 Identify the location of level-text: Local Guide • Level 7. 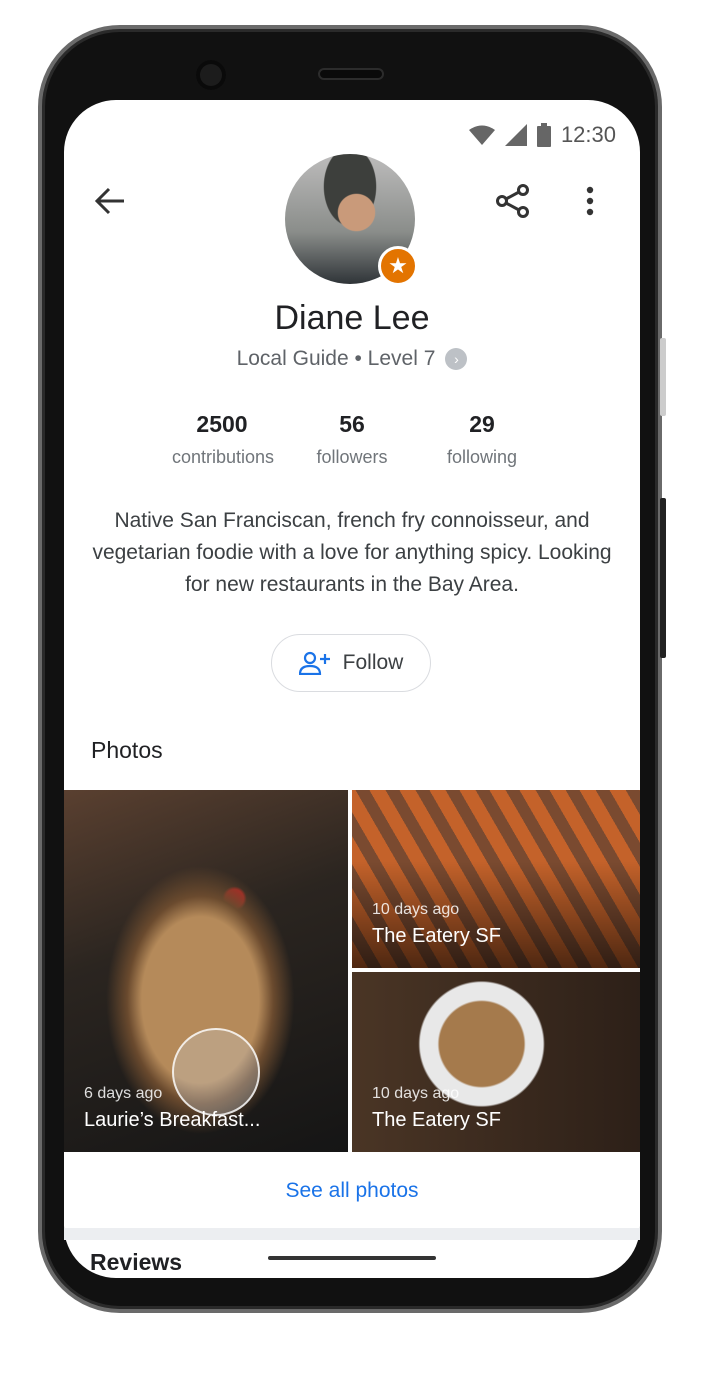
(336, 358).